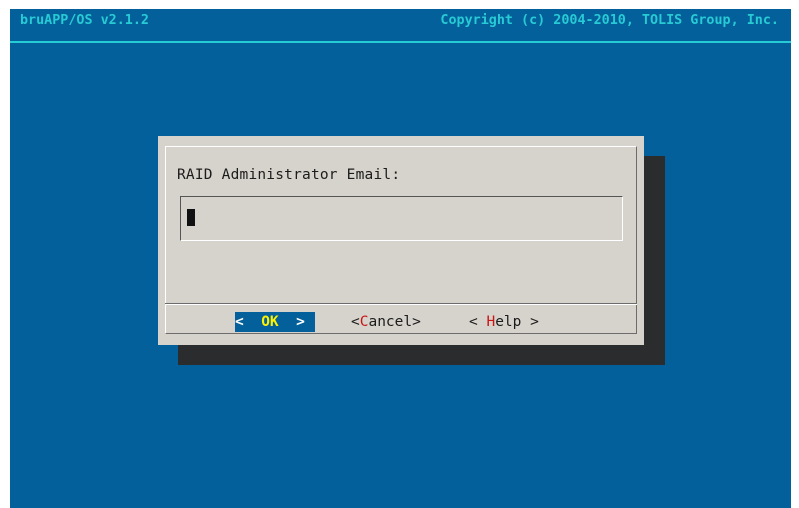 Image resolution: width=799 pixels, height=508 pixels. What do you see at coordinates (491, 322) in the screenshot?
I see `help-button-hotkey: H` at bounding box center [491, 322].